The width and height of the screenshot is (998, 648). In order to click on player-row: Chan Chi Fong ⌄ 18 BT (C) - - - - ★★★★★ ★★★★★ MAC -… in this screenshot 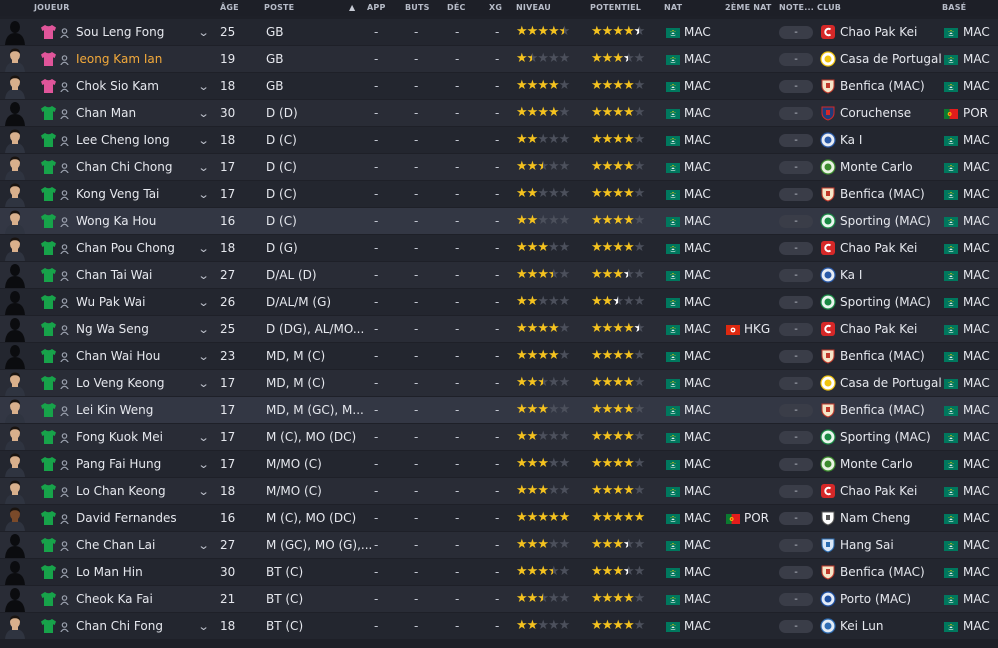, I will do `click(499, 626)`.